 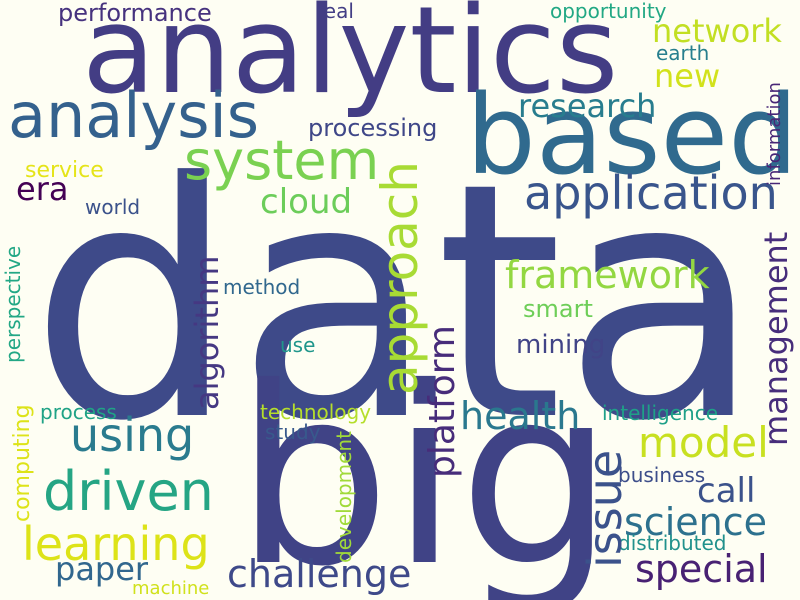 What do you see at coordinates (607, 275) in the screenshot?
I see `word-framework: framework` at bounding box center [607, 275].